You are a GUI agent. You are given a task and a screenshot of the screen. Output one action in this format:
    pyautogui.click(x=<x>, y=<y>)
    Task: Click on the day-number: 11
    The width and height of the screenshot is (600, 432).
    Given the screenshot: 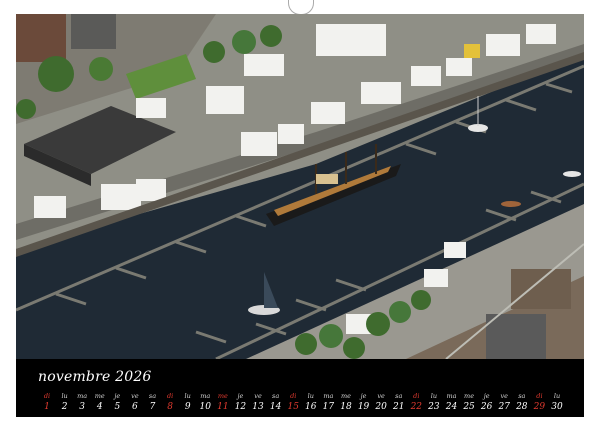 What is the action you would take?
    pyautogui.click(x=223, y=407)
    